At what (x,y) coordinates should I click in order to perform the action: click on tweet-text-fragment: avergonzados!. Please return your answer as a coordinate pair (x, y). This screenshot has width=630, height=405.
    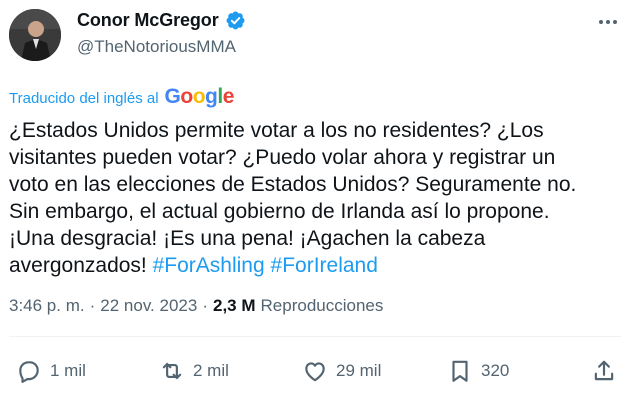
    Looking at the image, I should click on (78, 265).